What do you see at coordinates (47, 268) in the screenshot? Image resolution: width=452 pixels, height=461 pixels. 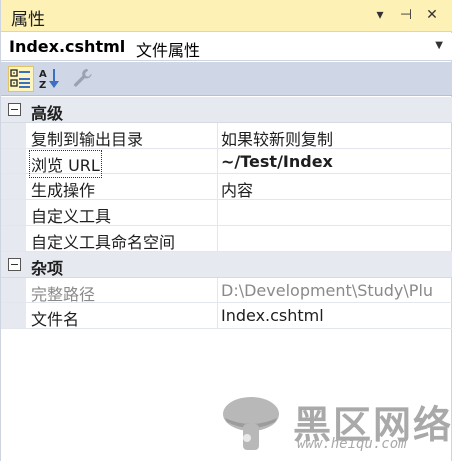 I see `category-label: 杂项` at bounding box center [47, 268].